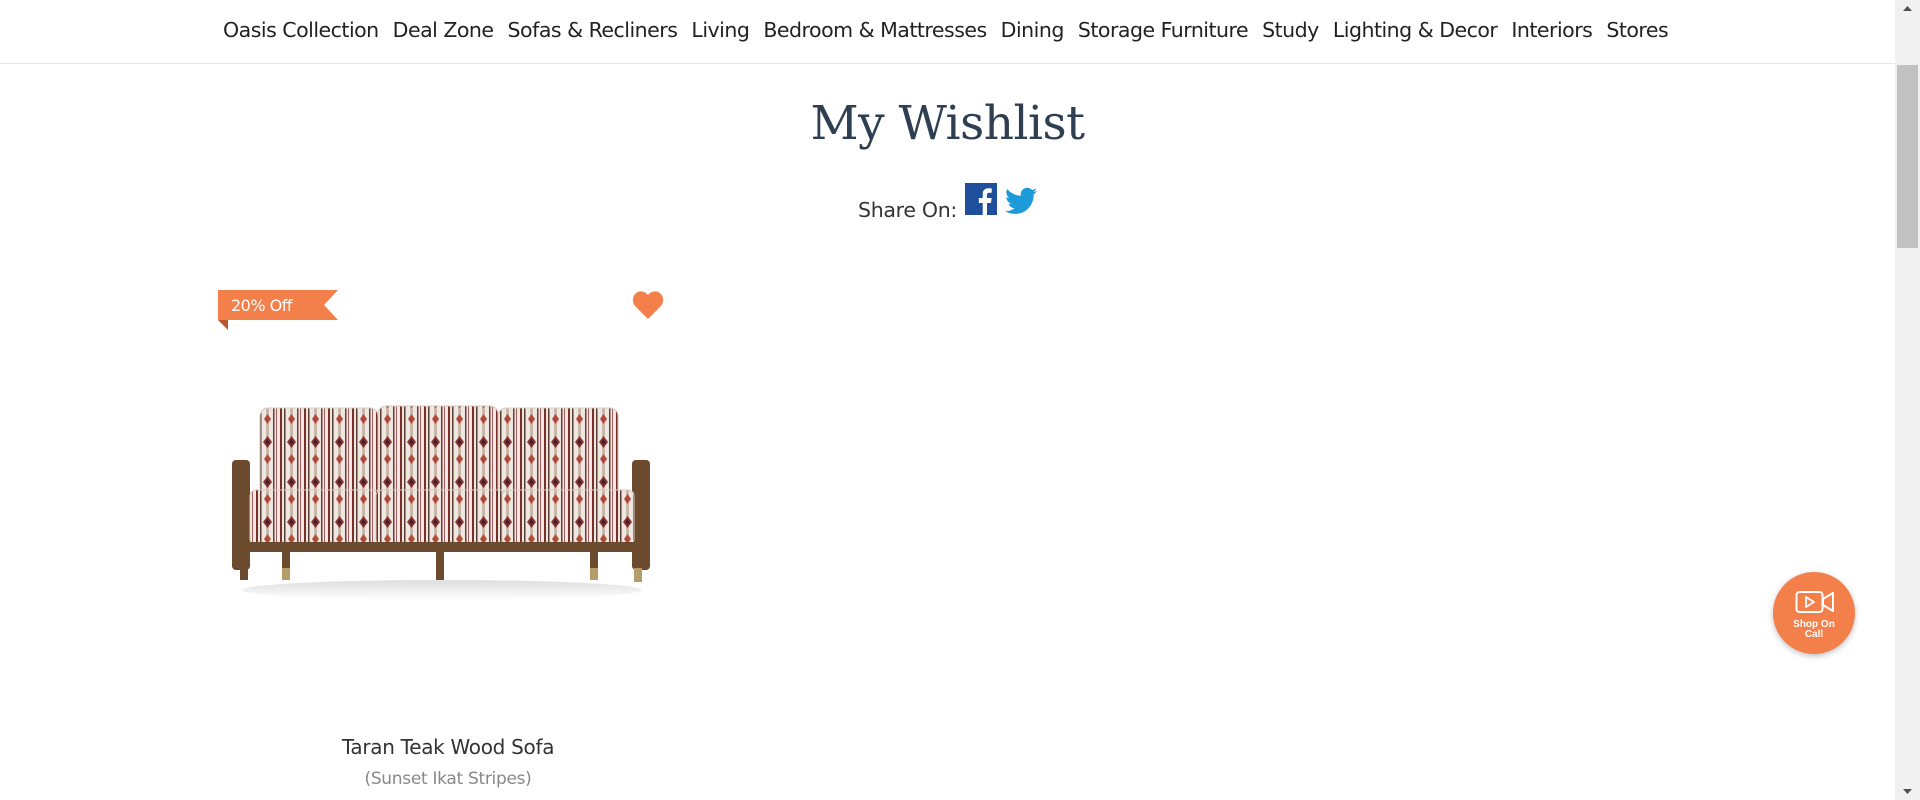 The height and width of the screenshot is (800, 1920). Describe the element at coordinates (1032, 30) in the screenshot. I see `nav-item-dining: Dining` at that location.